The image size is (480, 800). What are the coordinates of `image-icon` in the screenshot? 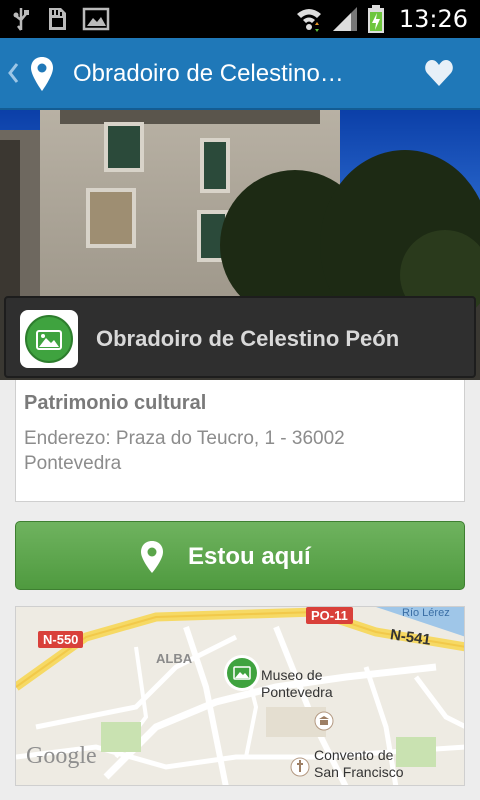 It's located at (96, 19).